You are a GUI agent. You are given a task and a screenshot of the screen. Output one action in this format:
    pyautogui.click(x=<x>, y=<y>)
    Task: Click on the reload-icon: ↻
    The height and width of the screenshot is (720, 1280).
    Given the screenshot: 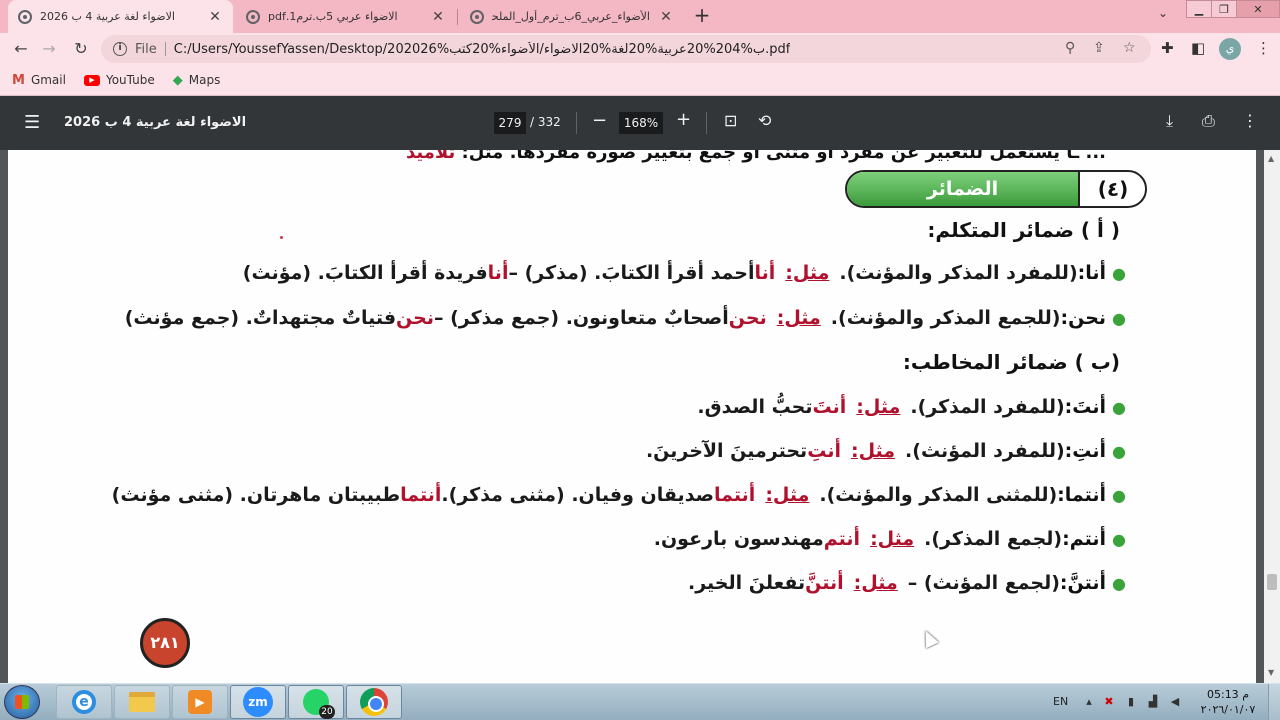 What is the action you would take?
    pyautogui.click(x=81, y=49)
    